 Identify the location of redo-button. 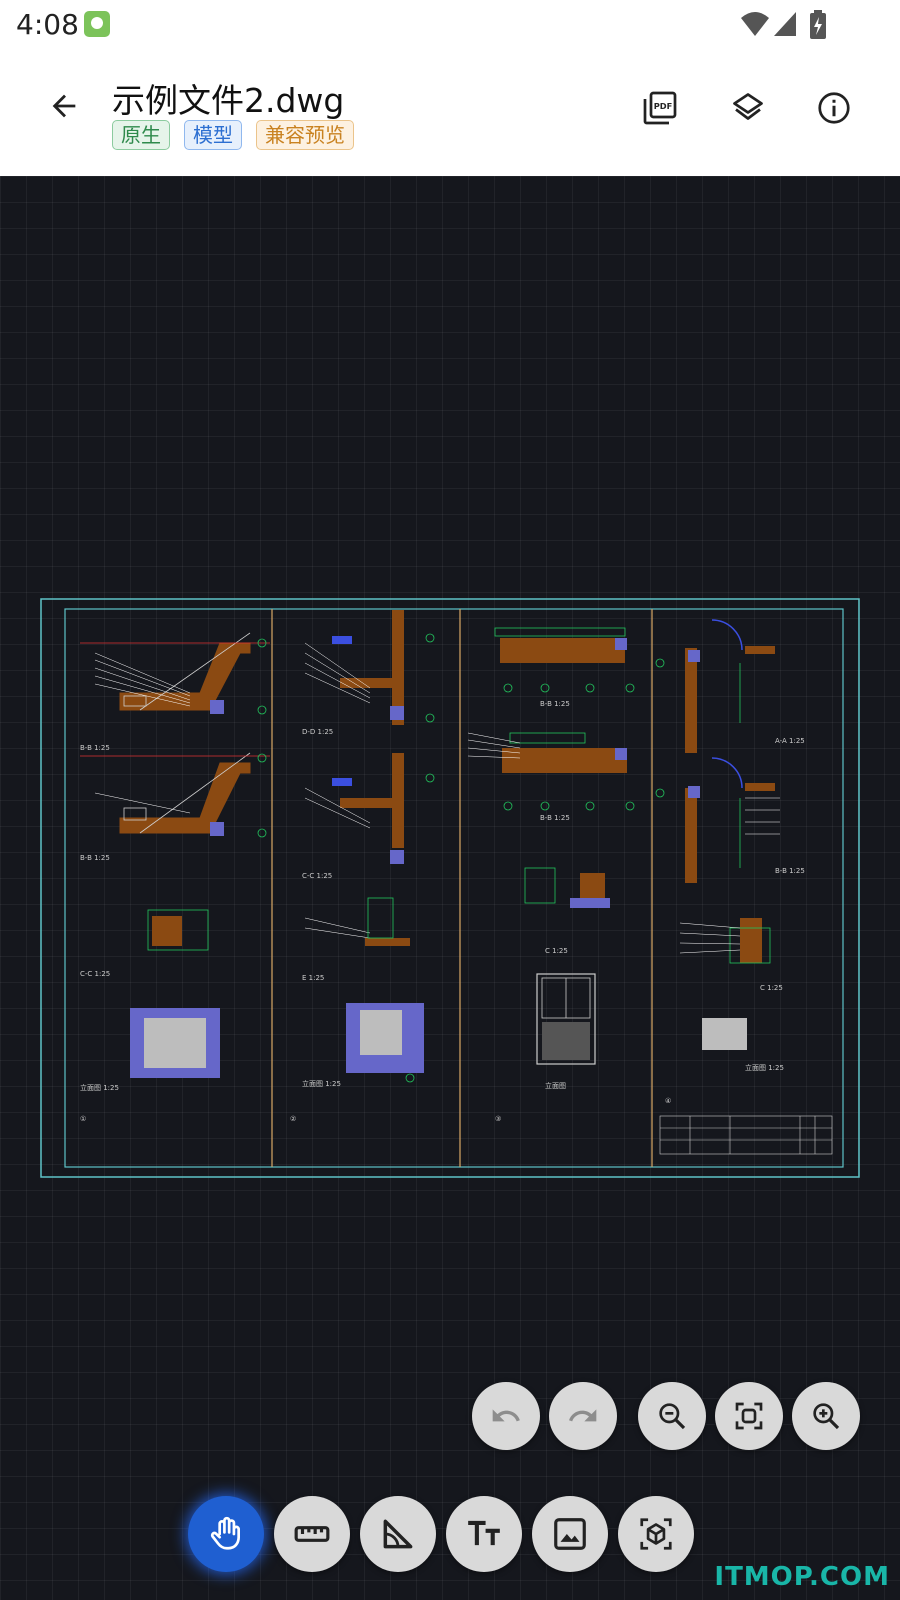
(583, 1416).